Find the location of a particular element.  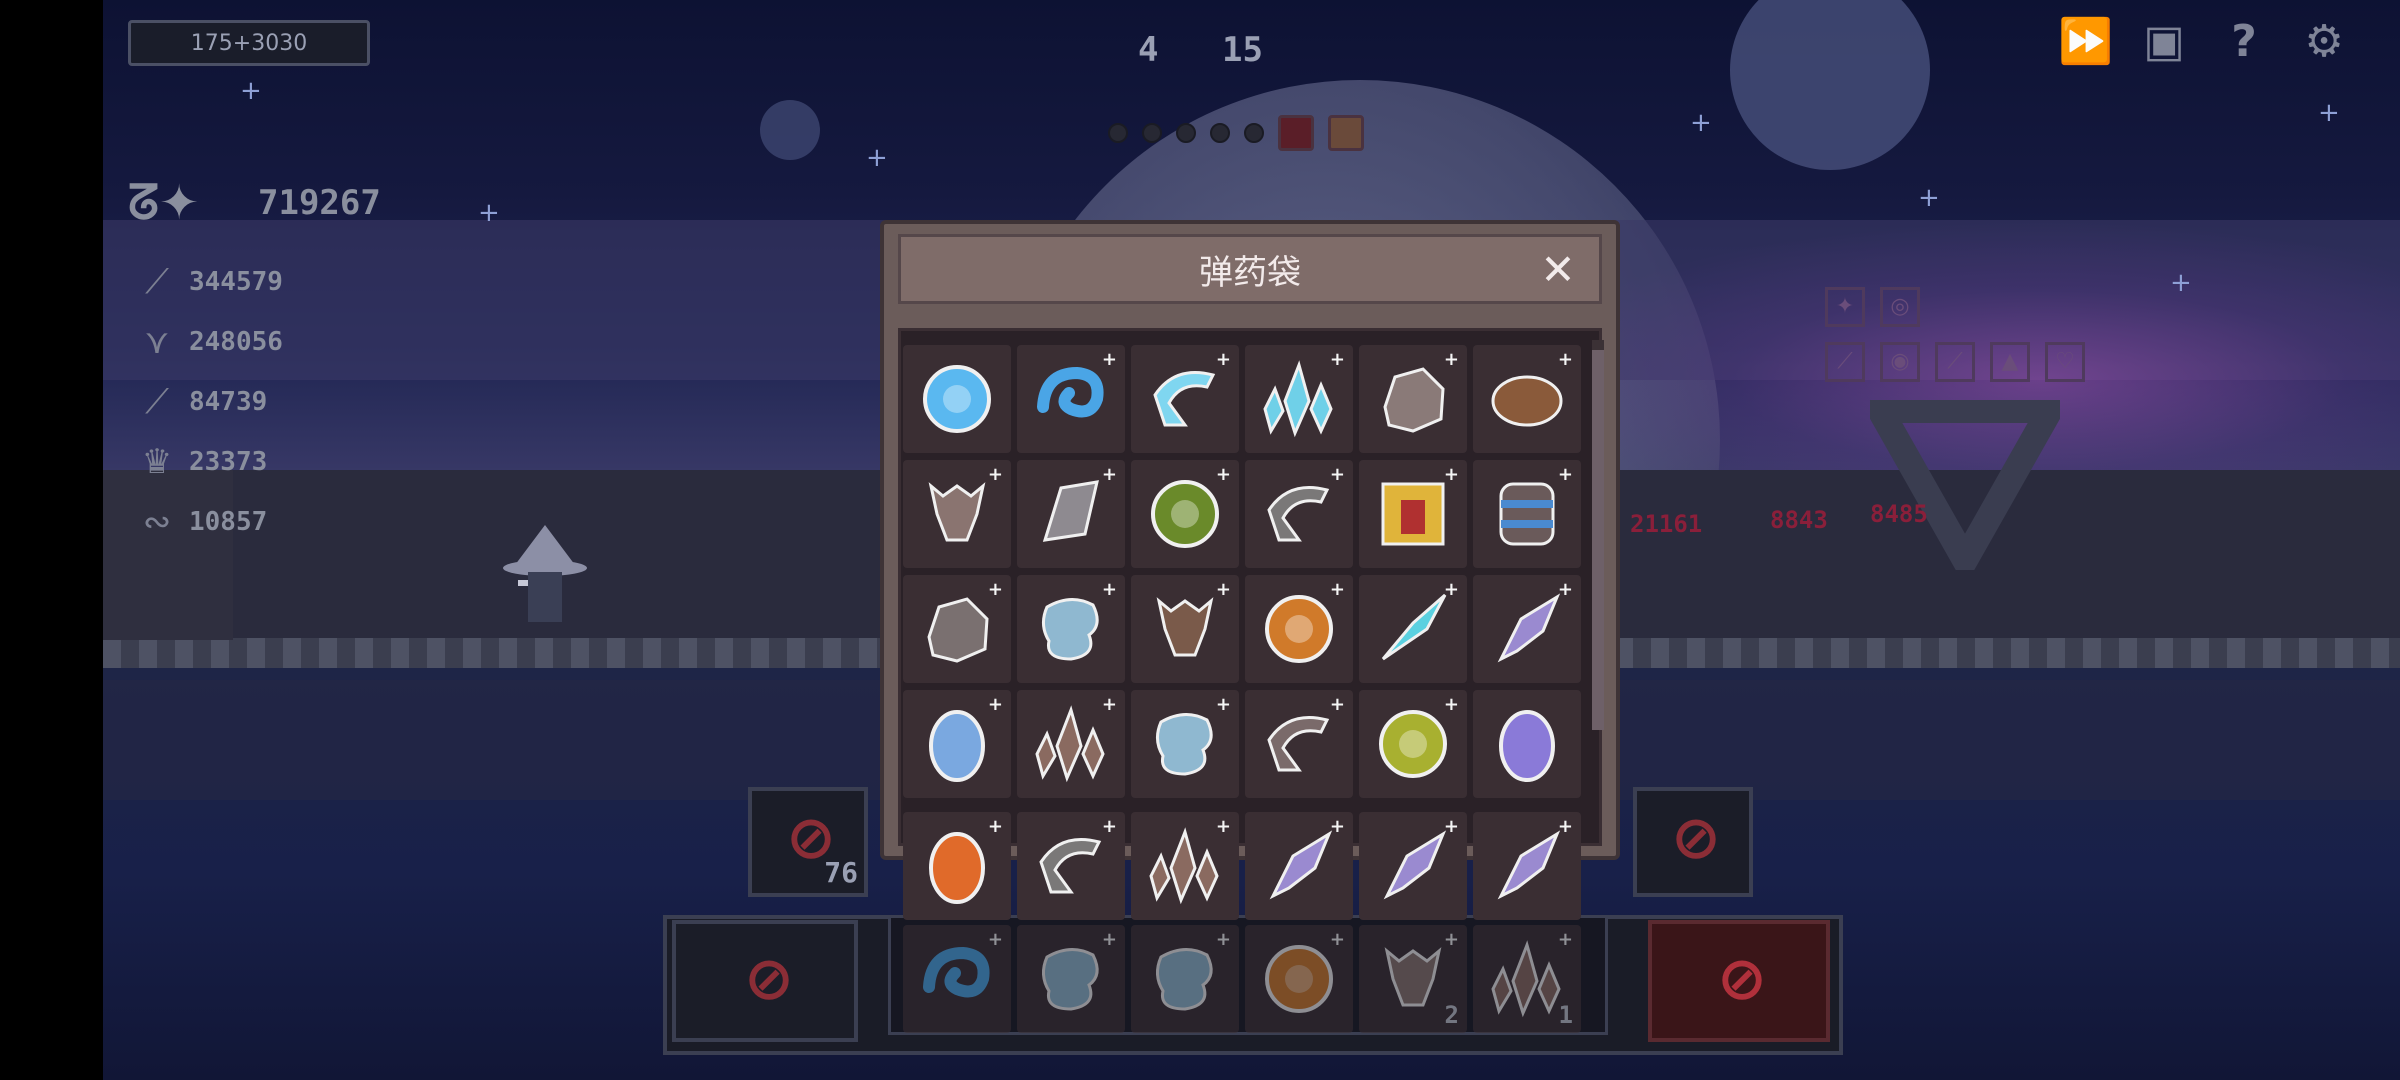

wave-progress is located at coordinates (1236, 133).